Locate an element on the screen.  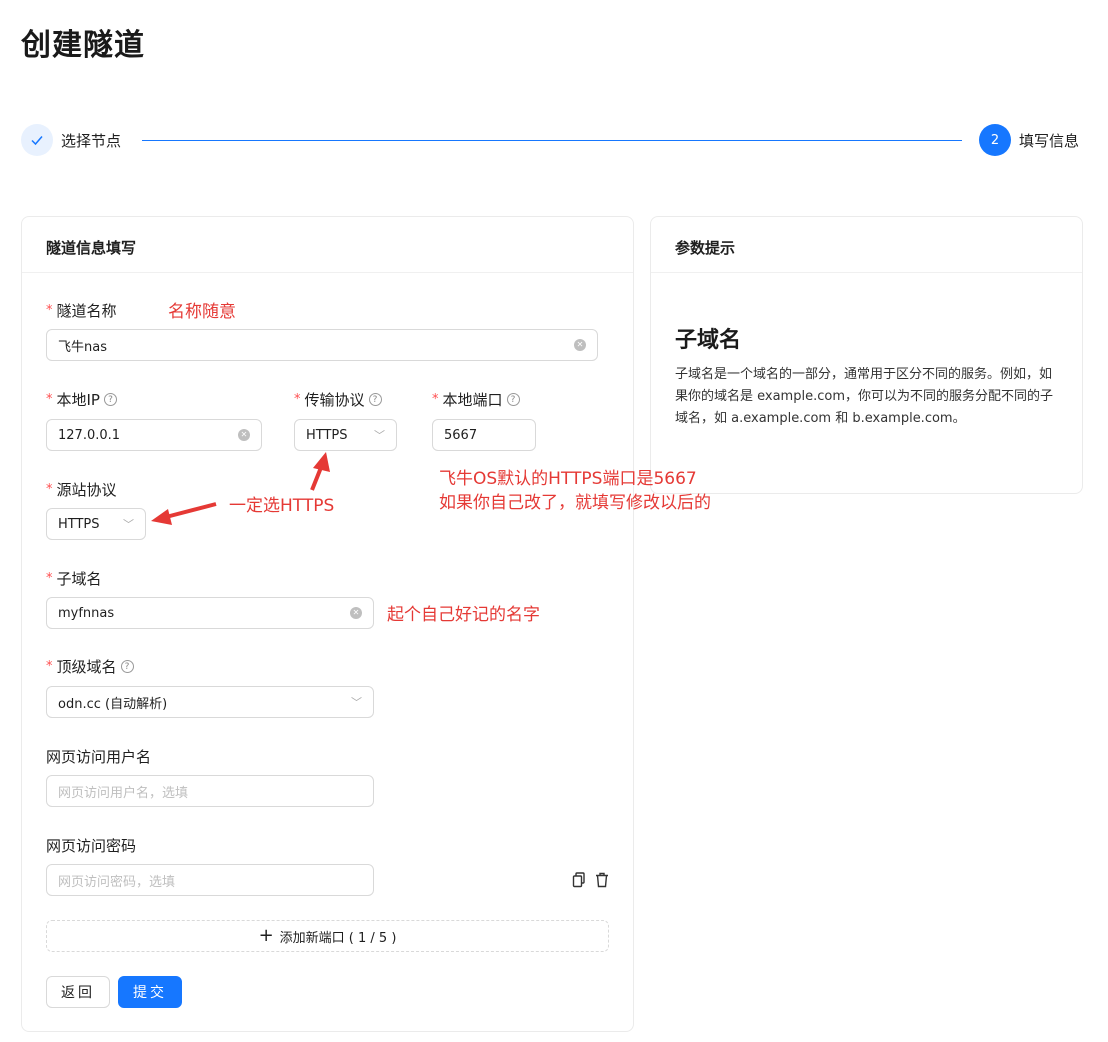
arrow-left-annotation is located at coordinates (184, 513).